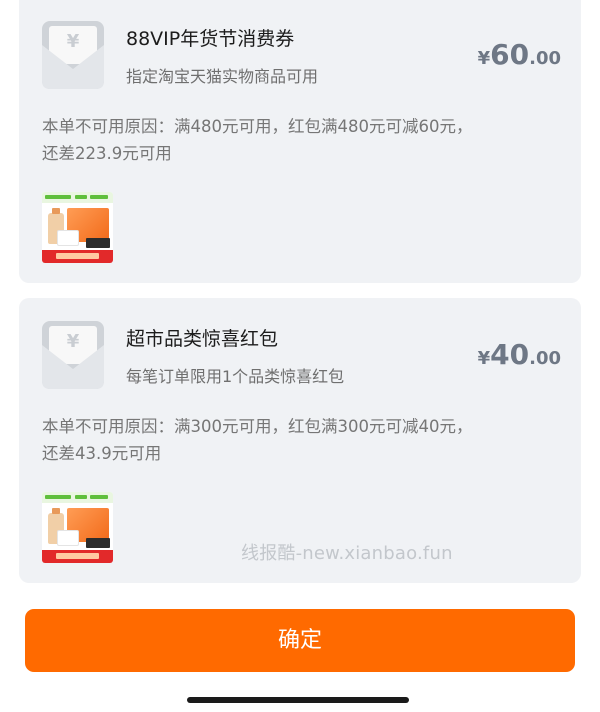  Describe the element at coordinates (202, 339) in the screenshot. I see `coupon-title: 超市品类惊喜红包` at that location.